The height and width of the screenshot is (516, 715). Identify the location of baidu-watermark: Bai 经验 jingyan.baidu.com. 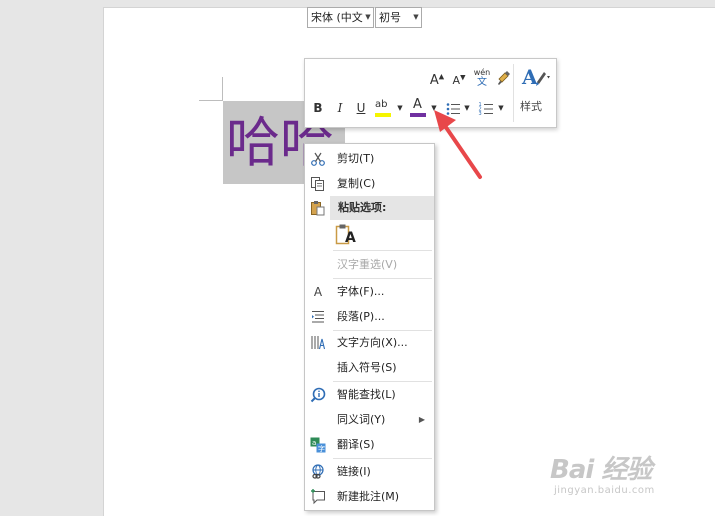
(632, 482).